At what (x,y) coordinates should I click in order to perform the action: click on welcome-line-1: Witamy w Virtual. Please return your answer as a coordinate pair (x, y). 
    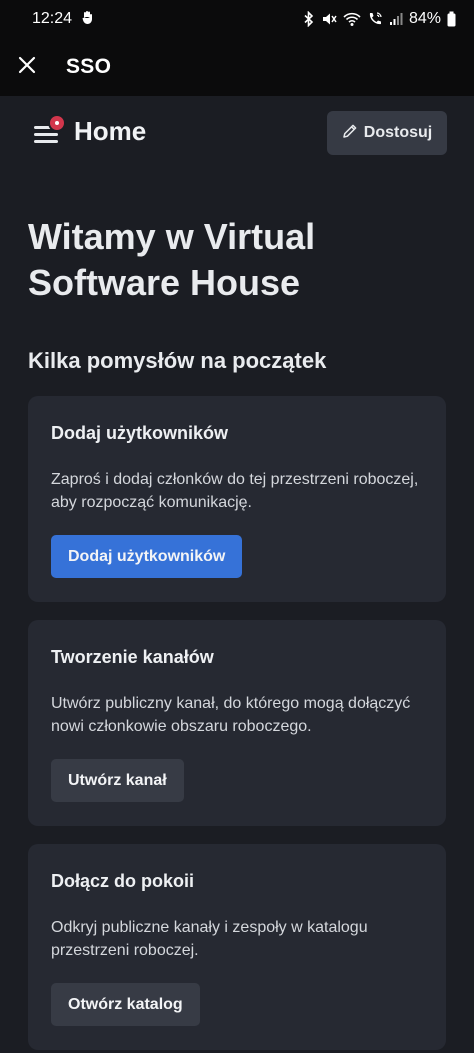
    Looking at the image, I should click on (172, 236).